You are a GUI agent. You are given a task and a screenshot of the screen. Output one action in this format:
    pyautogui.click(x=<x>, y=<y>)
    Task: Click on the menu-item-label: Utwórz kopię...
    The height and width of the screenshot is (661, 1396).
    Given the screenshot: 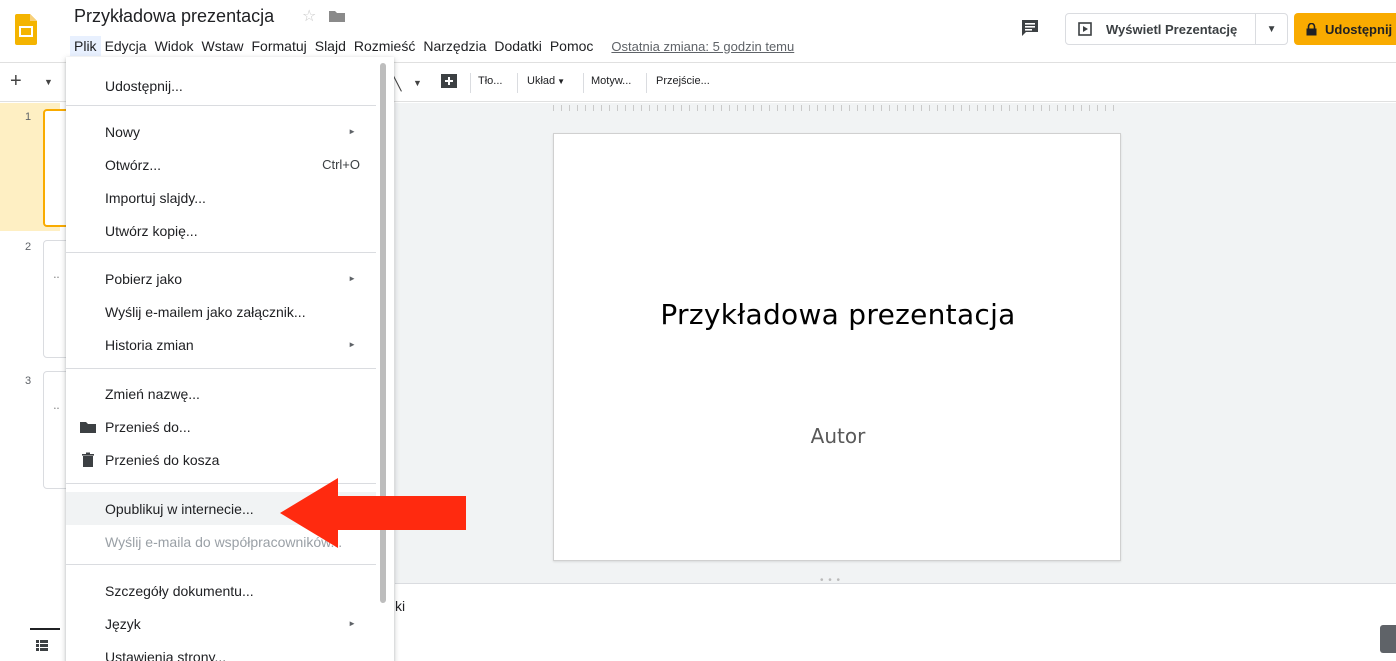 What is the action you would take?
    pyautogui.click(x=151, y=230)
    